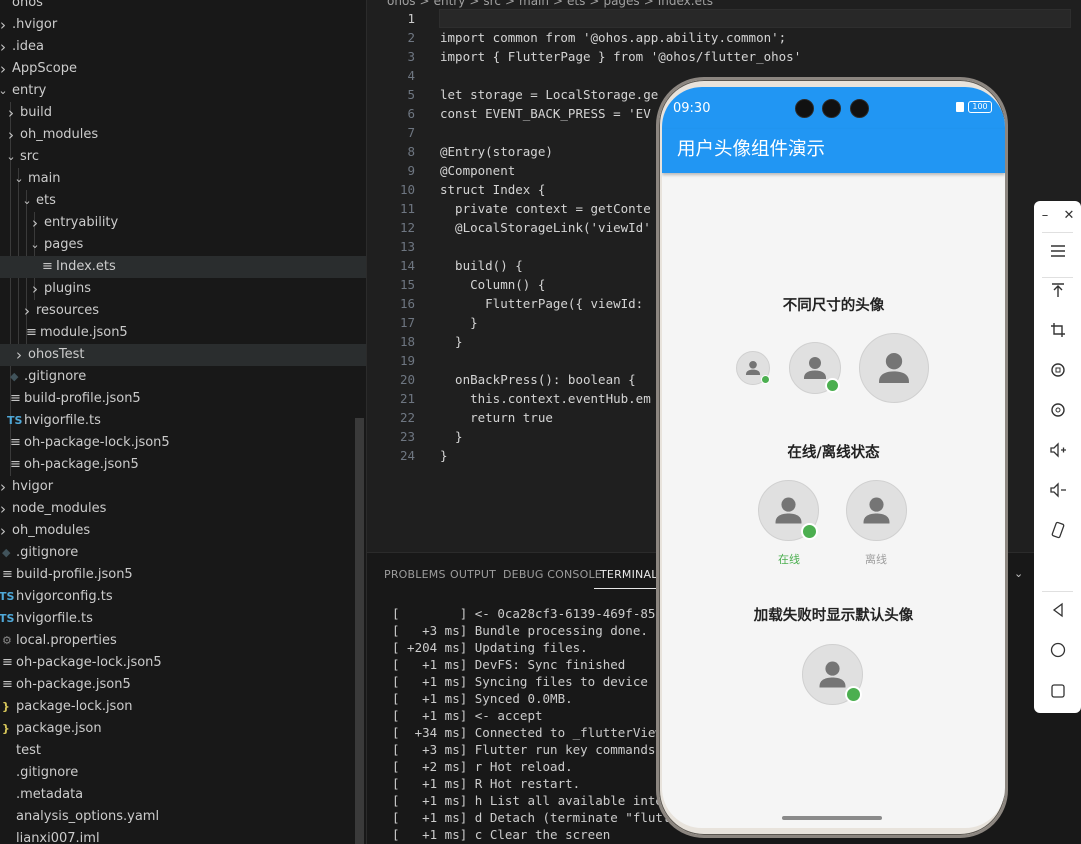 The width and height of the screenshot is (1081, 844). What do you see at coordinates (492, 4) in the screenshot?
I see `breadcrumb-item: src` at bounding box center [492, 4].